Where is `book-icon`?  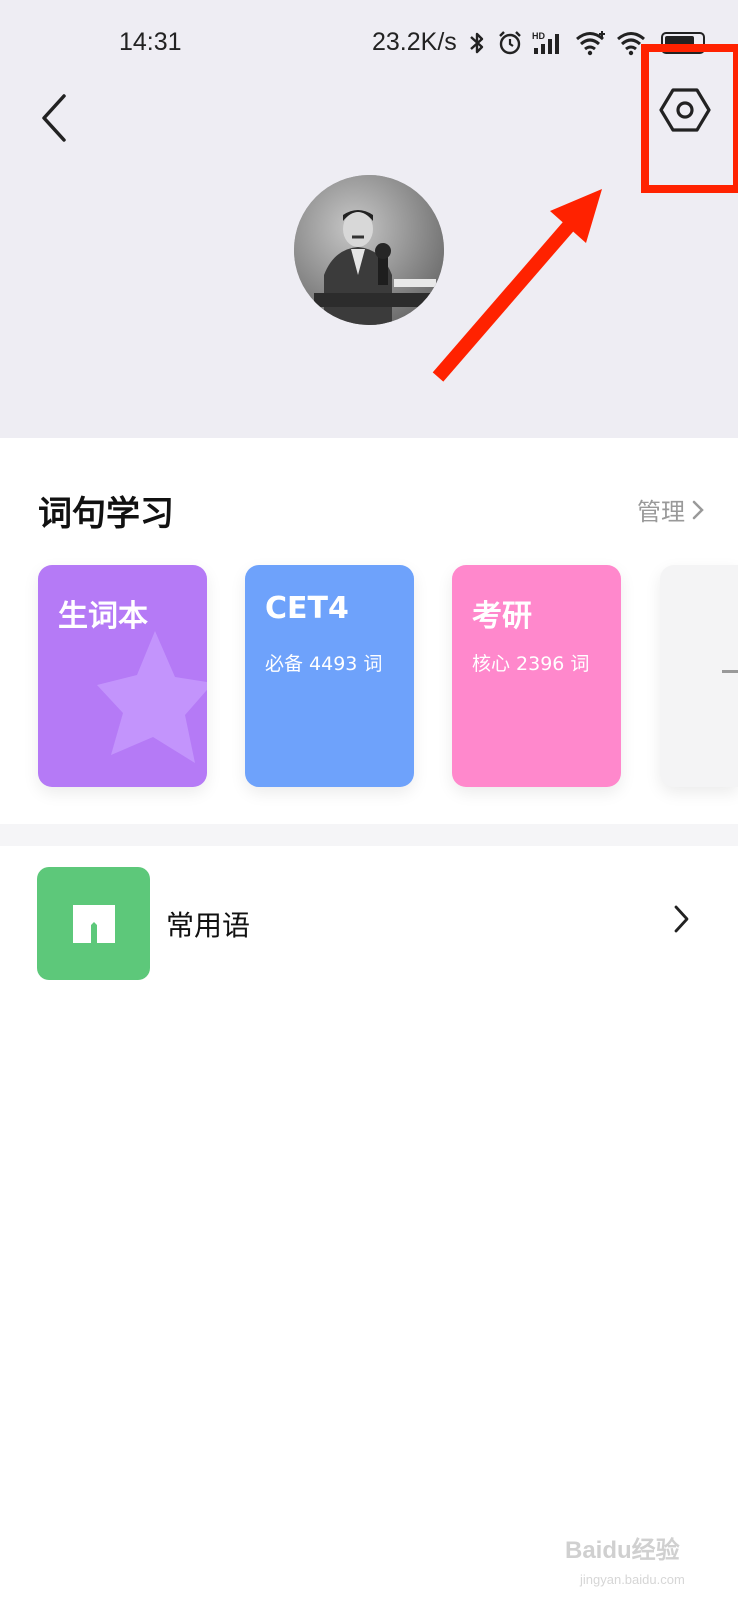
book-icon is located at coordinates (94, 924).